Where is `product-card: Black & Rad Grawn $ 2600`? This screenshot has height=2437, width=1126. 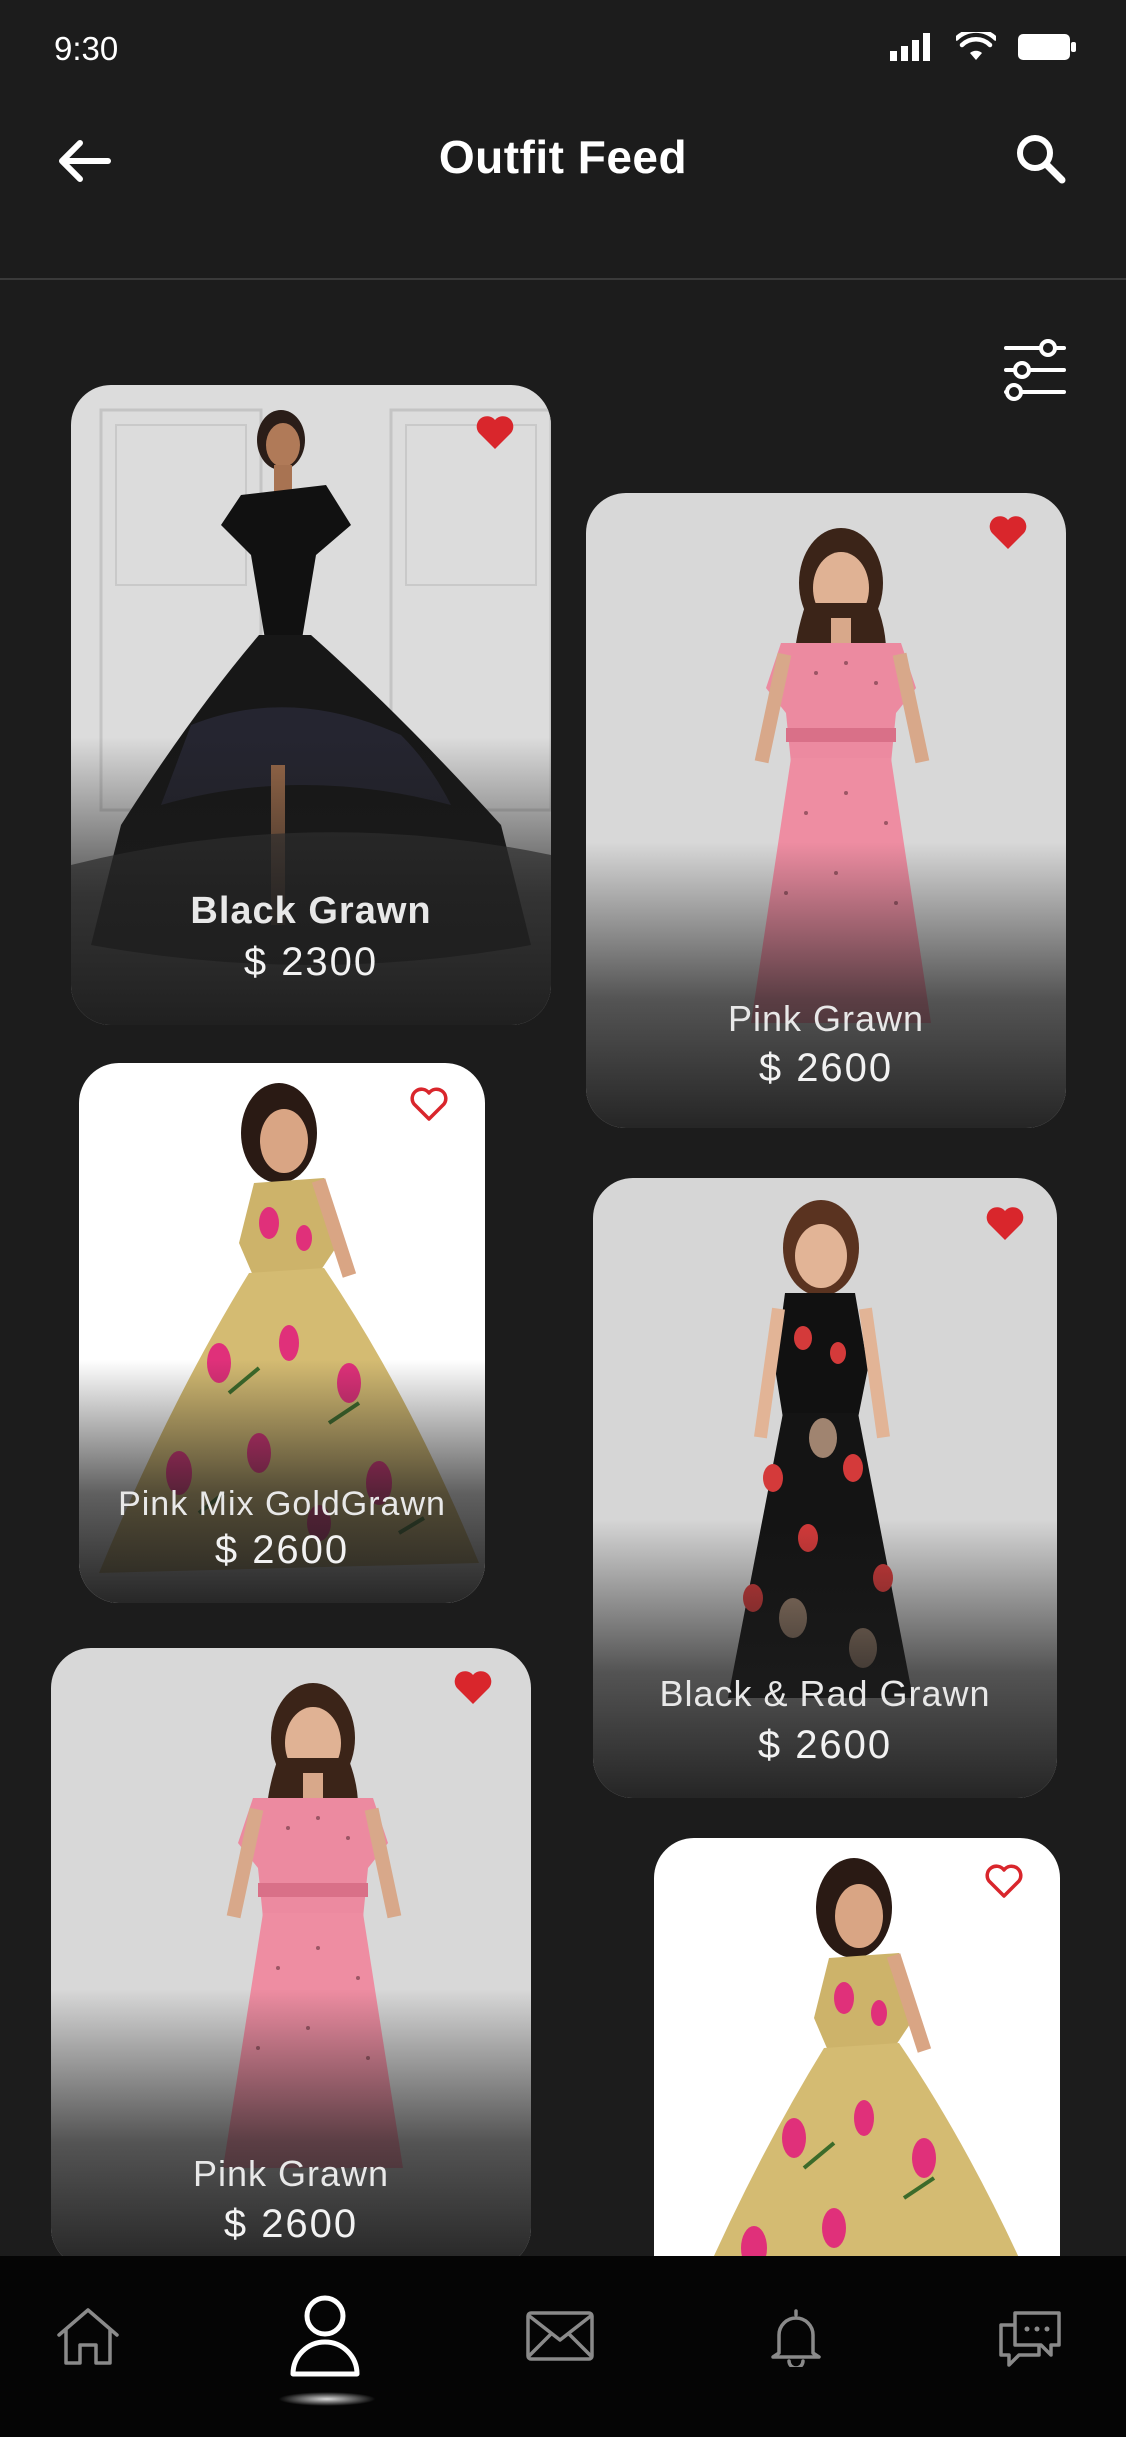 product-card: Black & Rad Grawn $ 2600 is located at coordinates (825, 1488).